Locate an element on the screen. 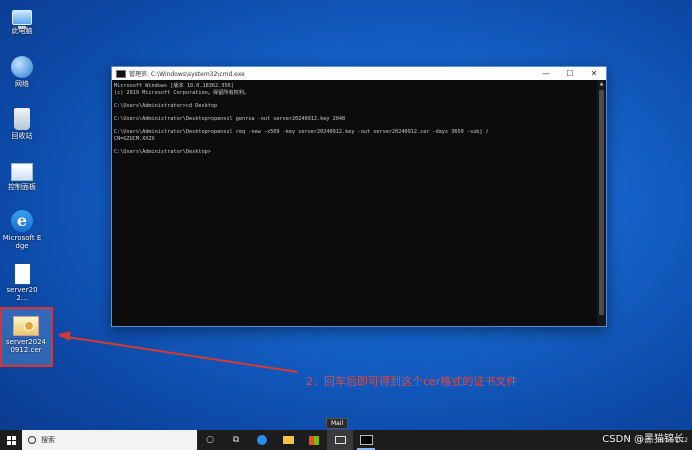 The image size is (692, 450). desktop-icon-recycle-bin: 回收站 is located at coordinates (22, 124).